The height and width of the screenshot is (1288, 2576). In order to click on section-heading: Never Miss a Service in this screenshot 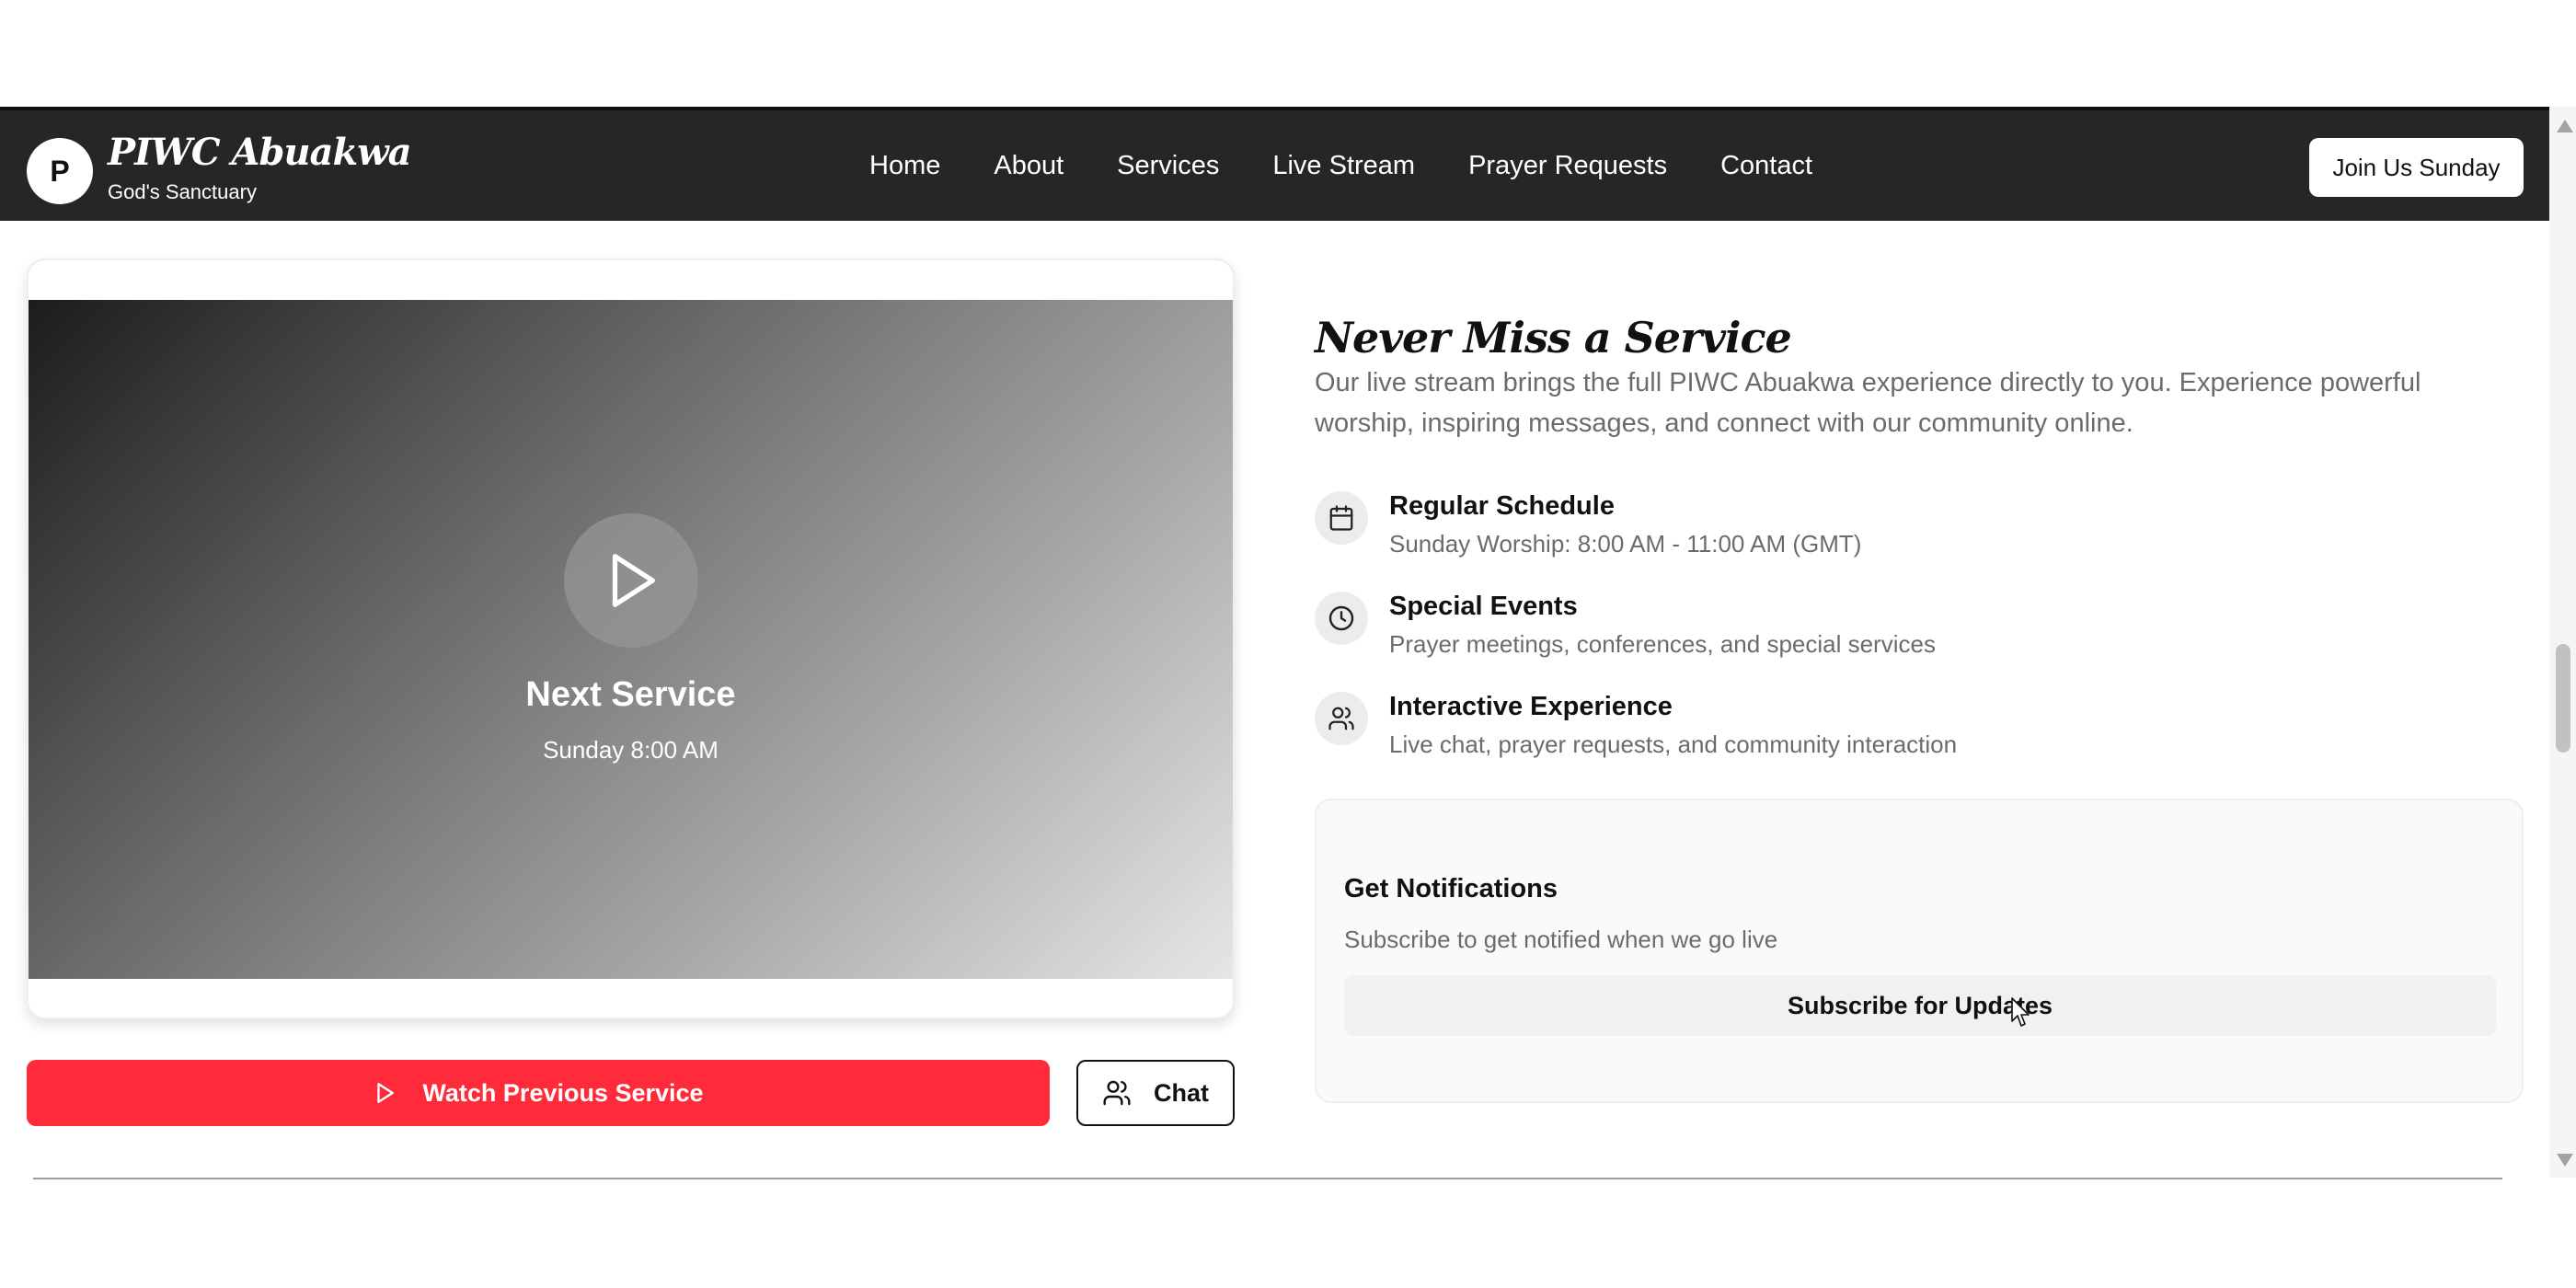, I will do `click(1553, 338)`.